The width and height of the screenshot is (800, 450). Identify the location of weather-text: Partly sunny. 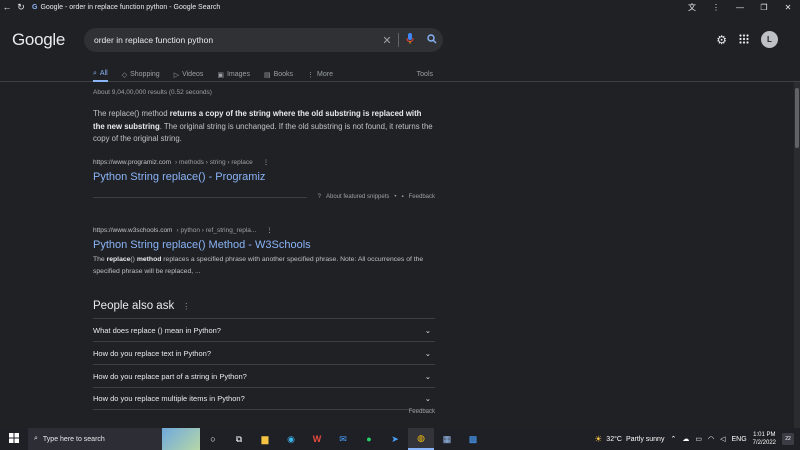
(645, 439).